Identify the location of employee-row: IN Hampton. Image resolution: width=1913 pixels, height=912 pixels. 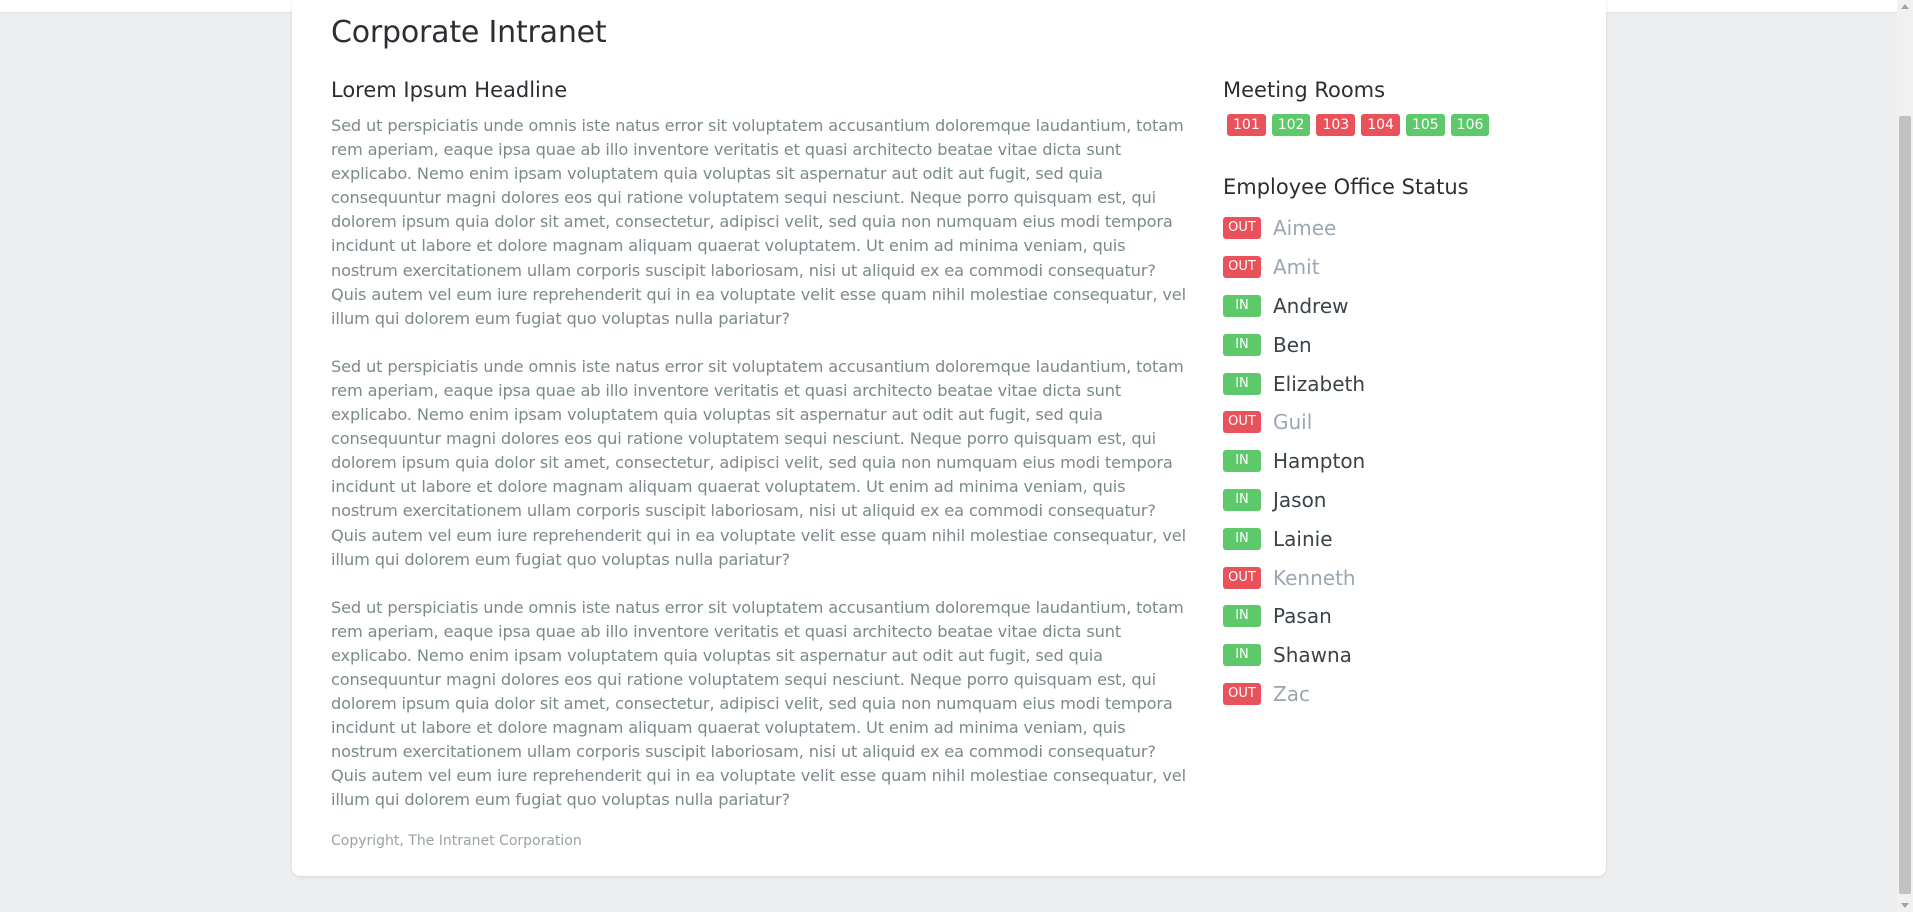
(1393, 461).